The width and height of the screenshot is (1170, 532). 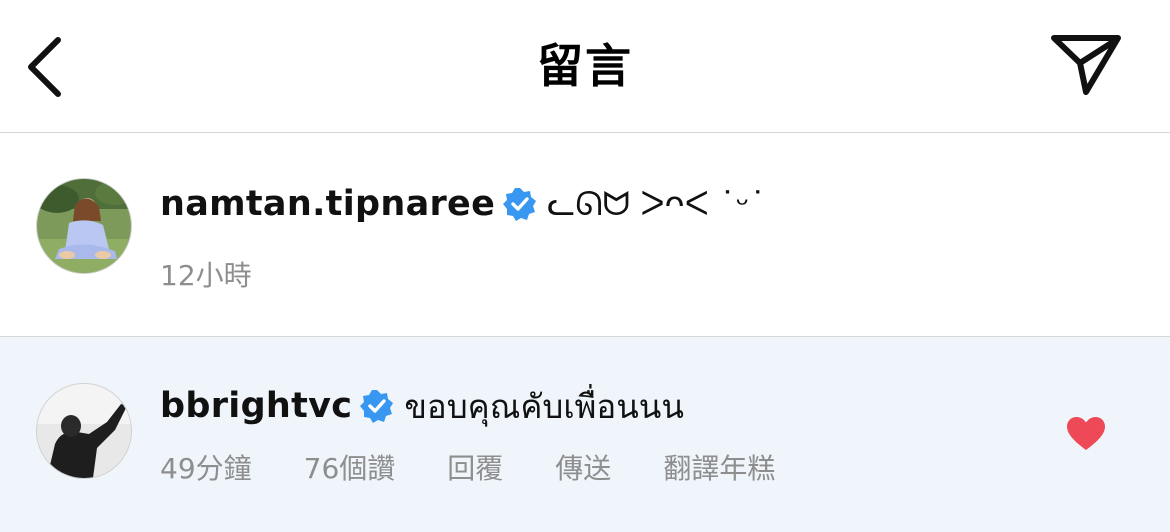 I want to click on comment-line: bbrightvc ขอบคุณคับเพื่อนนน, so click(x=422, y=406).